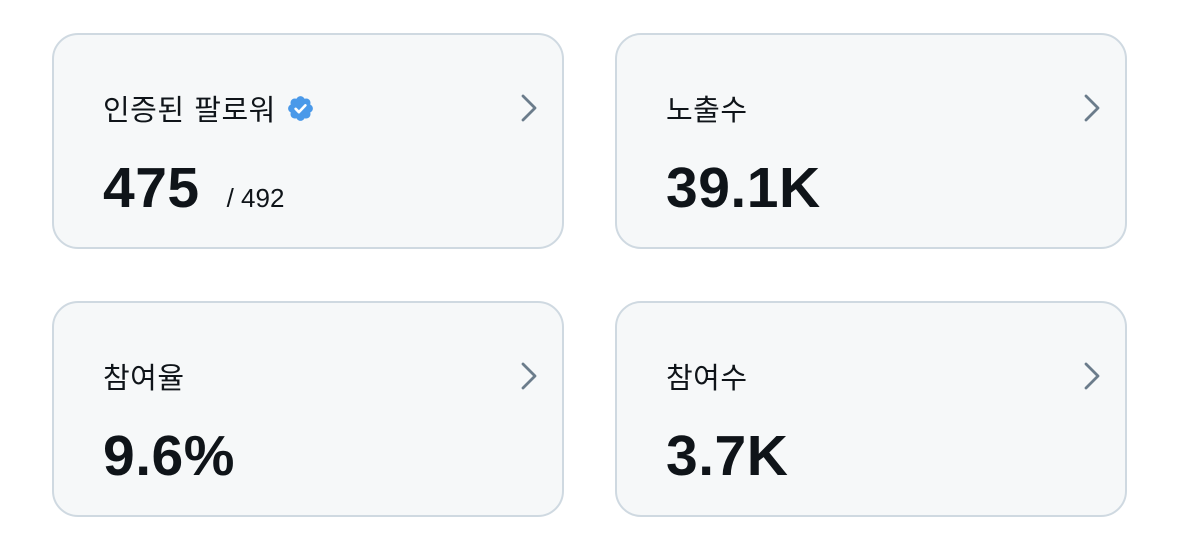 The image size is (1179, 557). Describe the element at coordinates (189, 110) in the screenshot. I see `card-label: 인증된 팔로워` at that location.